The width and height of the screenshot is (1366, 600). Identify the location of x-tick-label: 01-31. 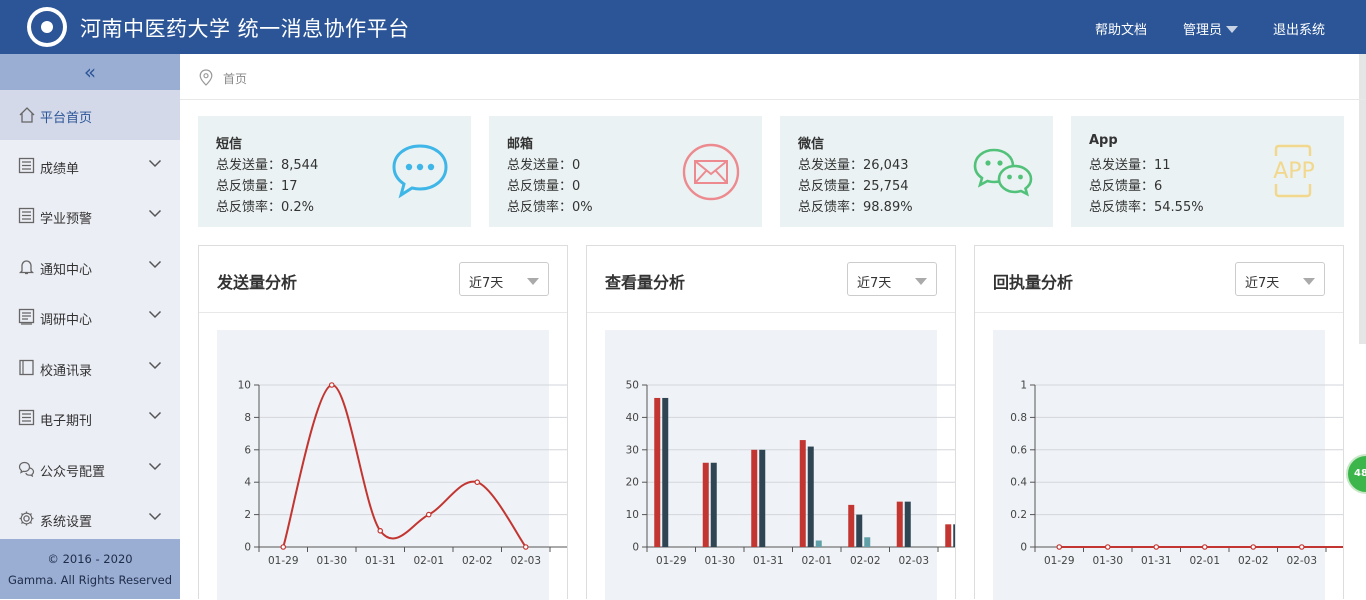
(380, 561).